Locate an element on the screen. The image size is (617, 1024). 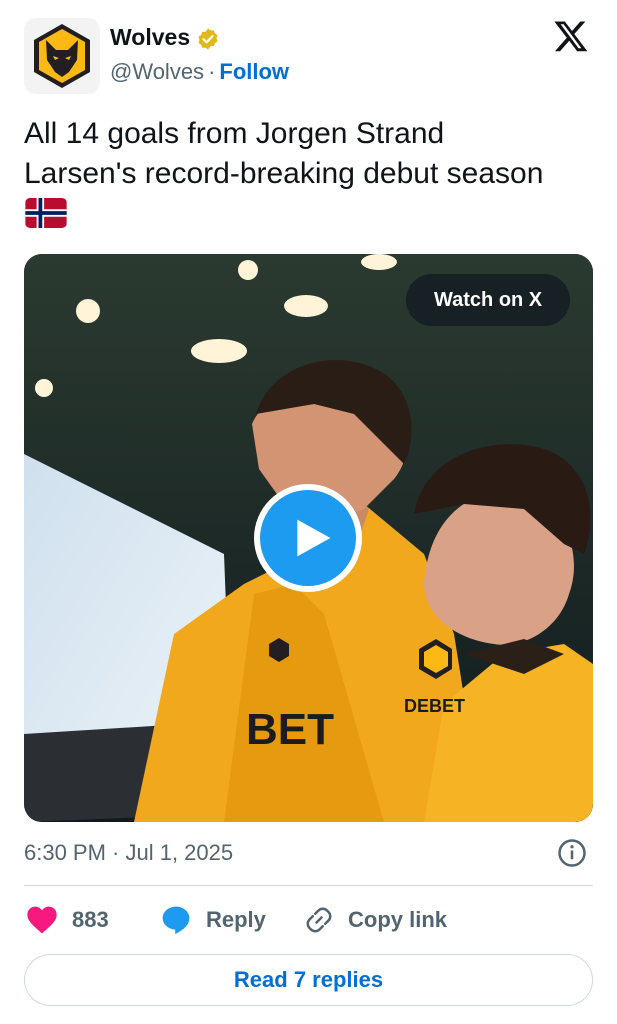
divider is located at coordinates (308, 885).